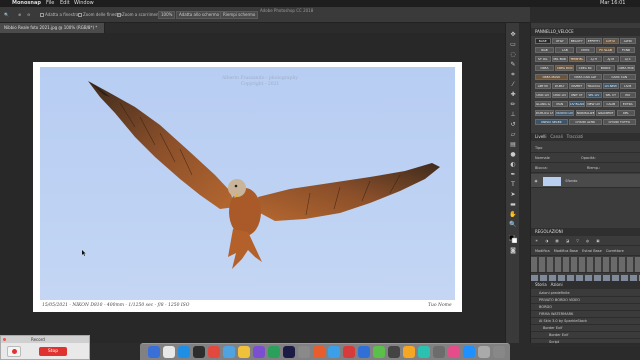 Image resolution: width=640 pixels, height=360 pixels. I want to click on quick-panel-button: UNISCI SELEZ, so click(551, 122).